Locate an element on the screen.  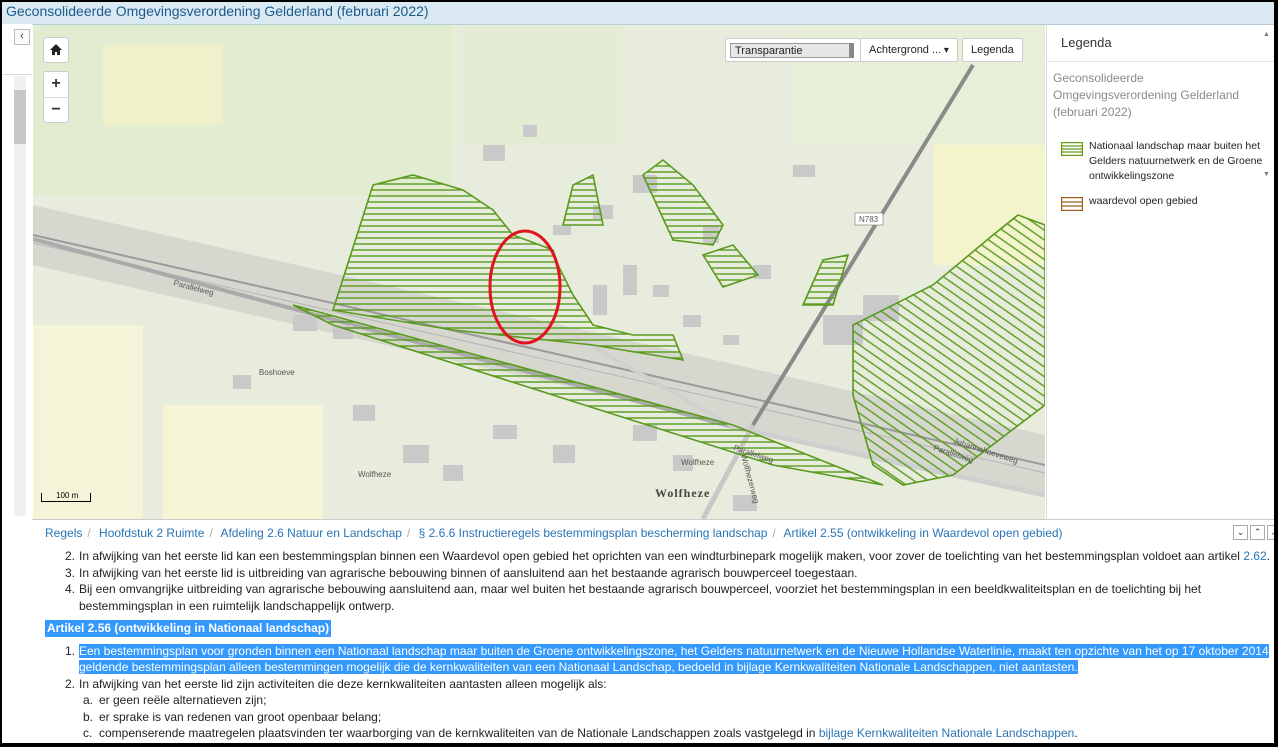
collapse-panel-button: ‹ is located at coordinates (22, 37).